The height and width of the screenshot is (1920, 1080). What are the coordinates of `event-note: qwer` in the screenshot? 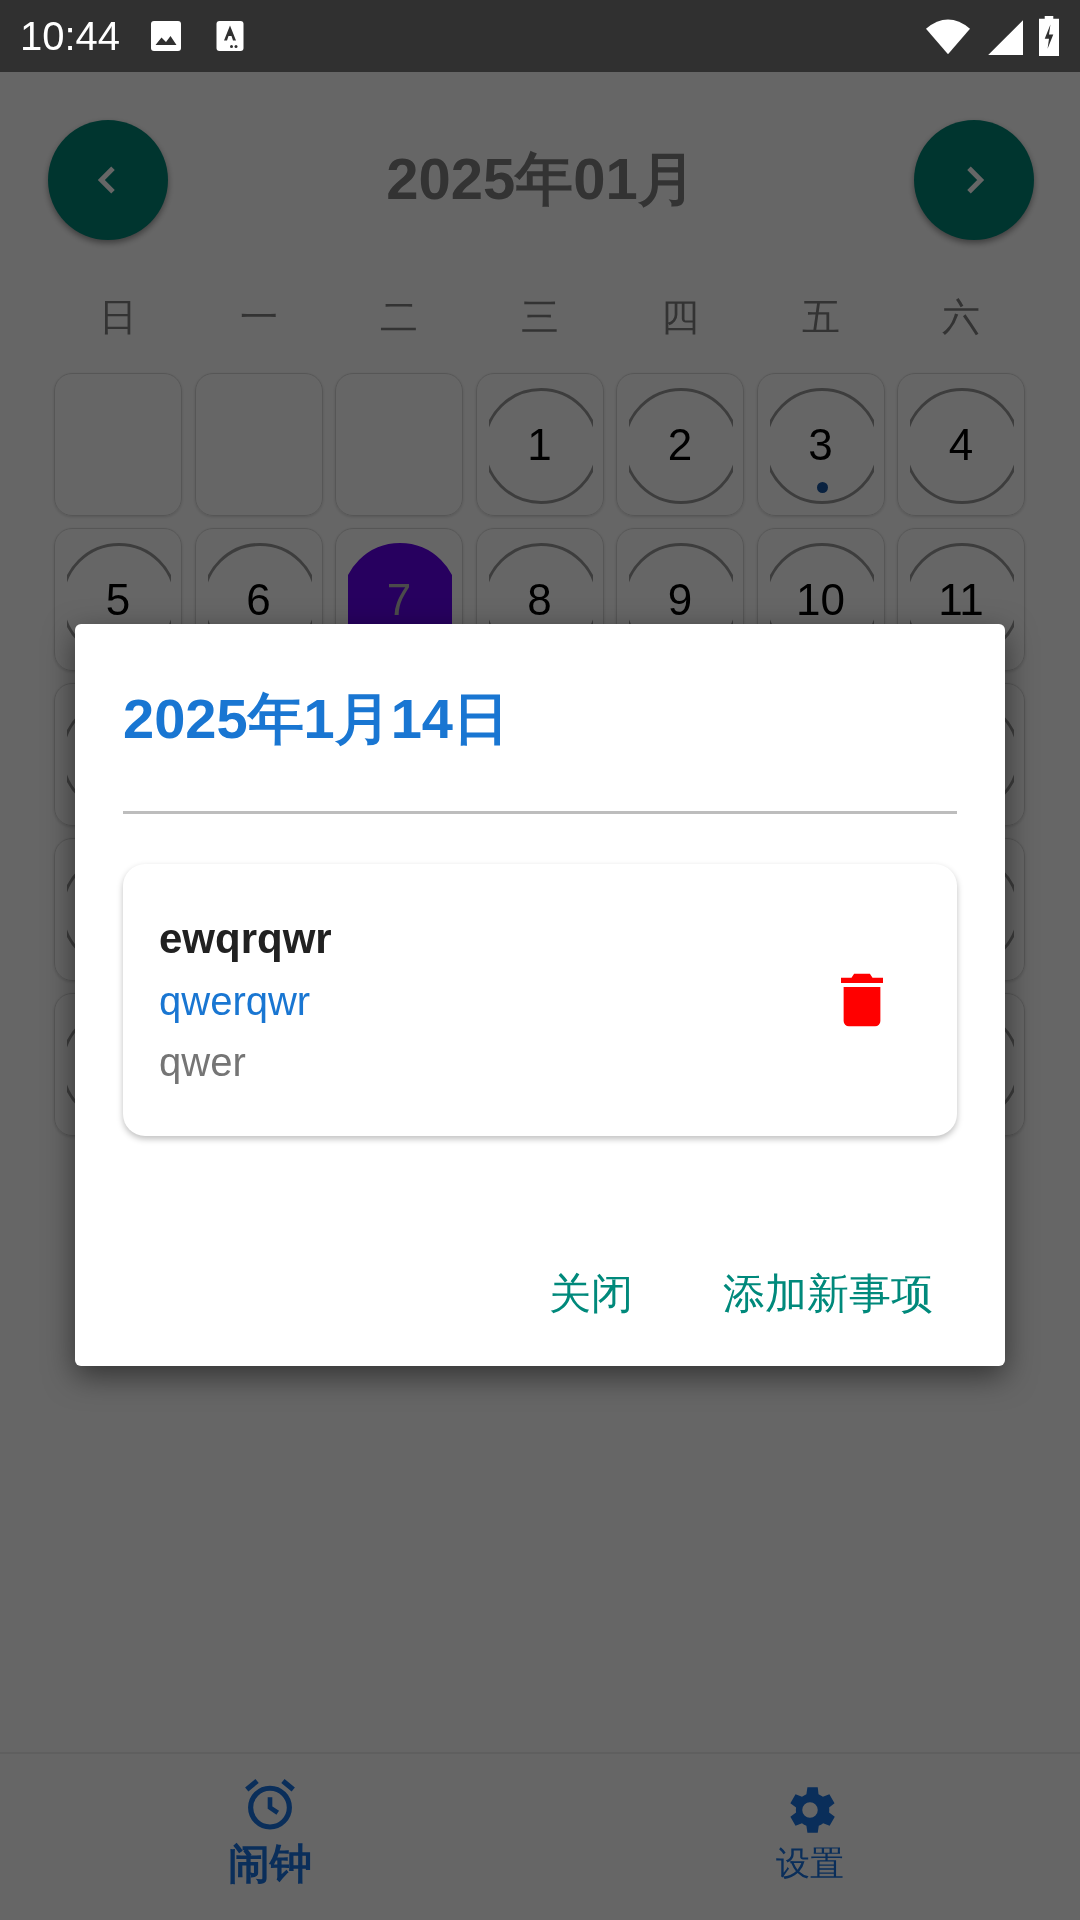 It's located at (203, 1062).